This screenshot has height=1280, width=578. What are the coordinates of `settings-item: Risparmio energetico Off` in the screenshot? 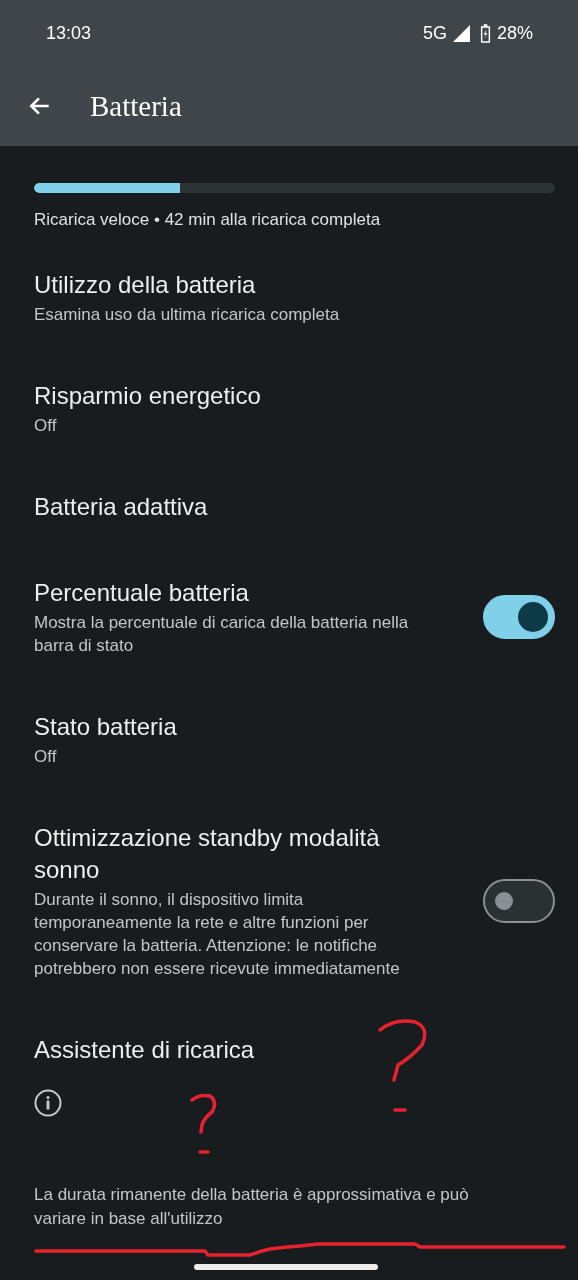 It's located at (294, 408).